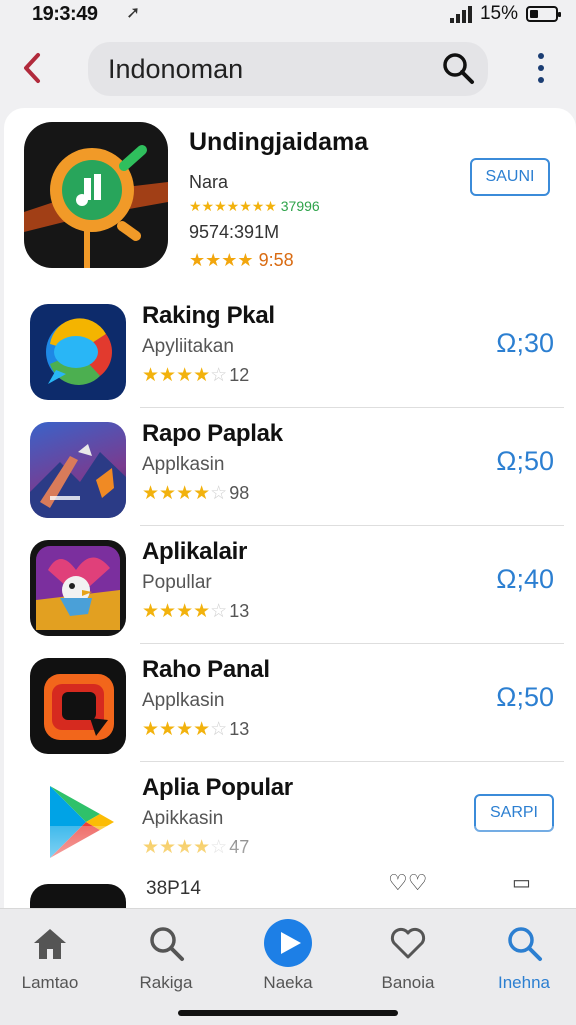 Image resolution: width=576 pixels, height=1025 pixels. Describe the element at coordinates (233, 206) in the screenshot. I see `star-rating-icon: ★★★★★★★` at that location.